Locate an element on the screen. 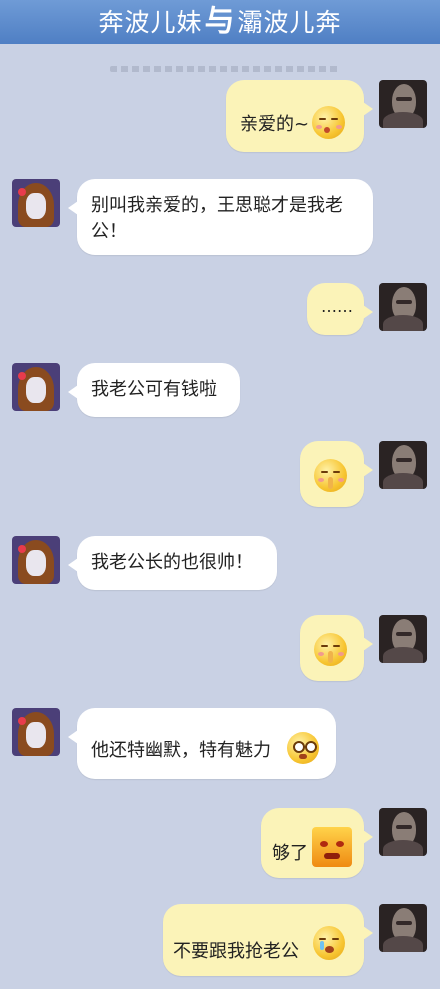 Image resolution: width=440 pixels, height=989 pixels. message-bubble: 我老公可有钱啦 is located at coordinates (154, 390).